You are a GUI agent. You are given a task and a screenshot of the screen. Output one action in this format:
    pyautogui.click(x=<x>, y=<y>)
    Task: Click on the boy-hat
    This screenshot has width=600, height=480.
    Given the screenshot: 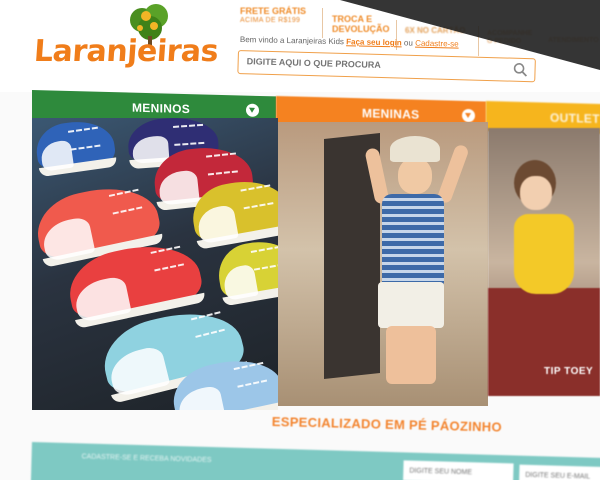 What is the action you would take?
    pyautogui.click(x=415, y=149)
    